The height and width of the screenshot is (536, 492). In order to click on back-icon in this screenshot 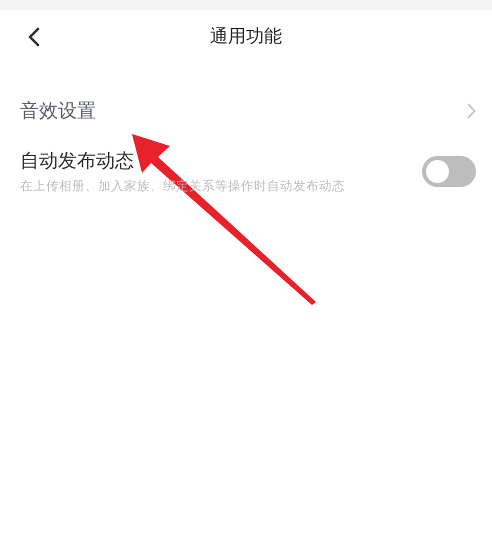, I will do `click(34, 37)`.